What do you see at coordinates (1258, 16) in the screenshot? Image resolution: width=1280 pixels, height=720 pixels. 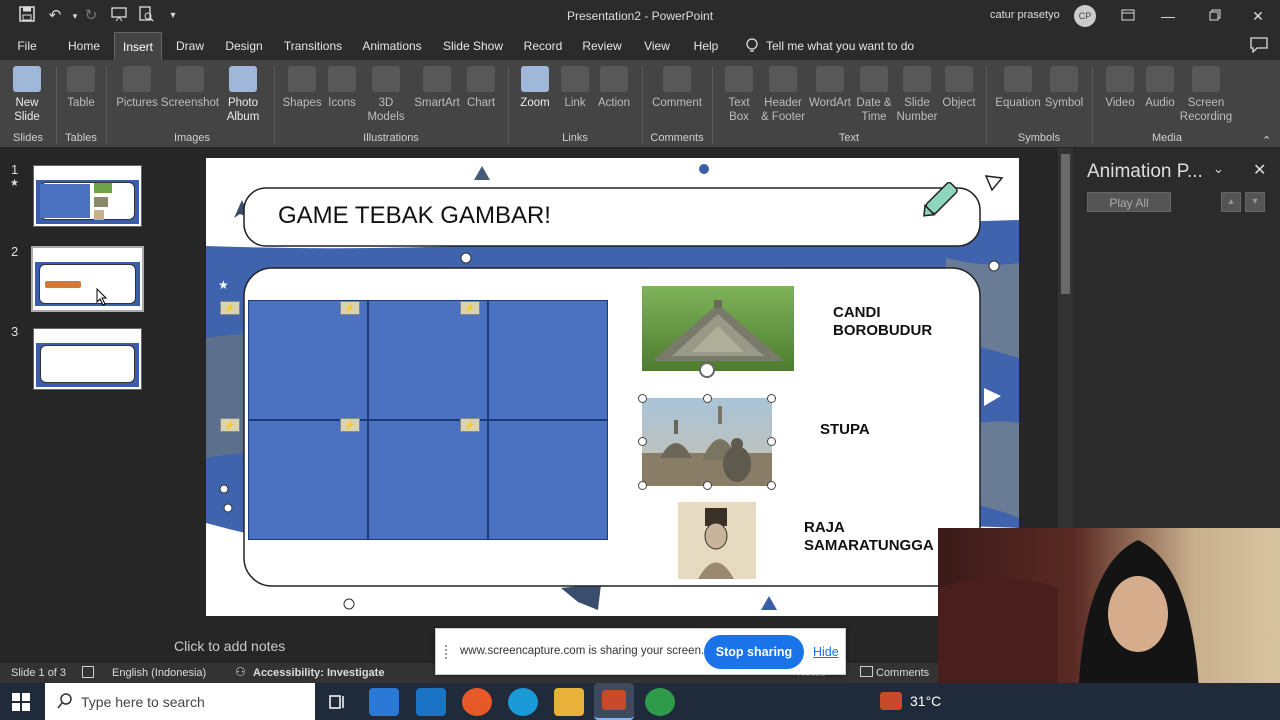 I see `close-icon: ✕` at bounding box center [1258, 16].